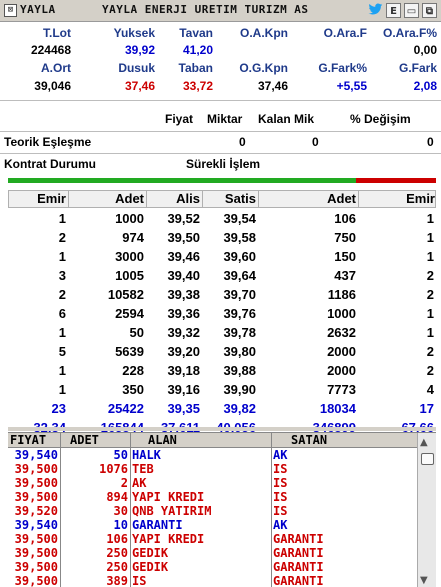 This screenshot has height=587, width=441. Describe the element at coordinates (239, 351) in the screenshot. I see `cell-satis: 39,80` at that location.